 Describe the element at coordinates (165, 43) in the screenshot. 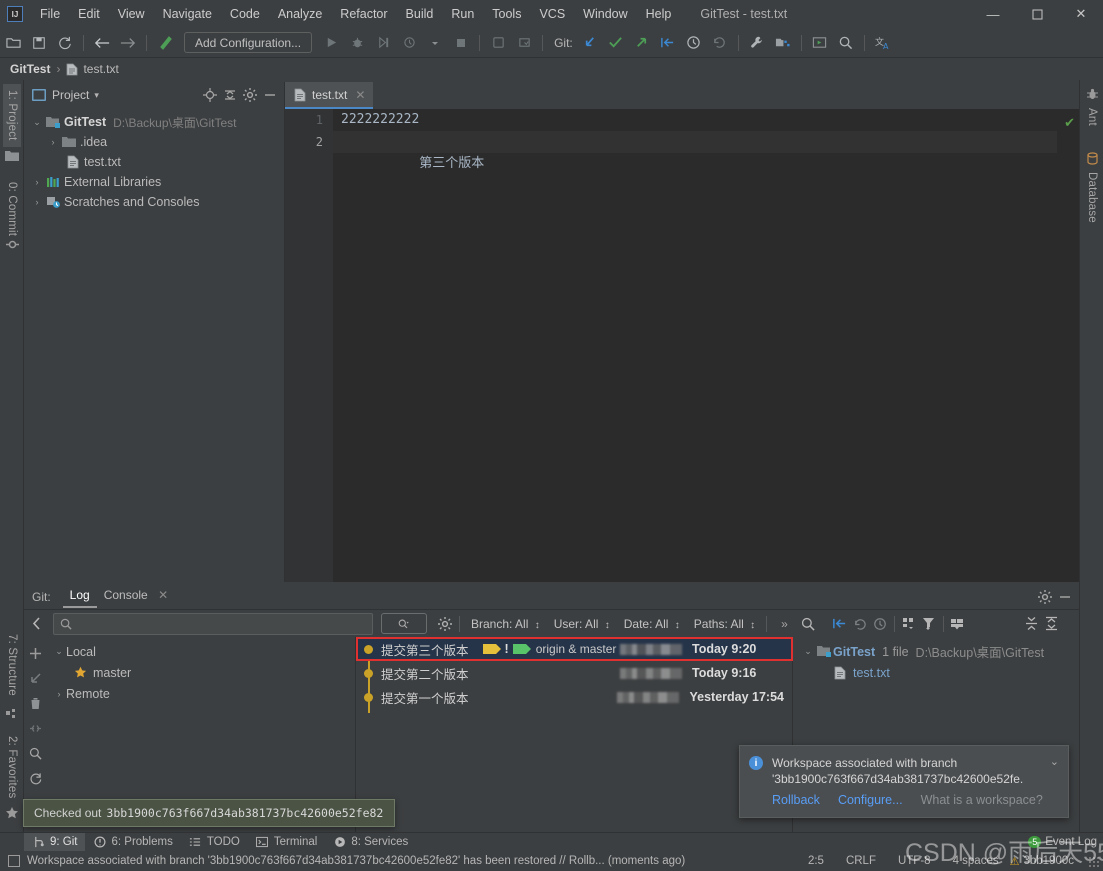

I see `build-hammer-icon` at that location.